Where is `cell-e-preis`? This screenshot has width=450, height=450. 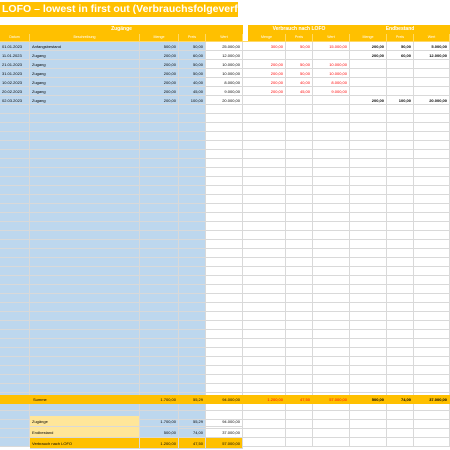 cell-e-preis is located at coordinates (400, 91).